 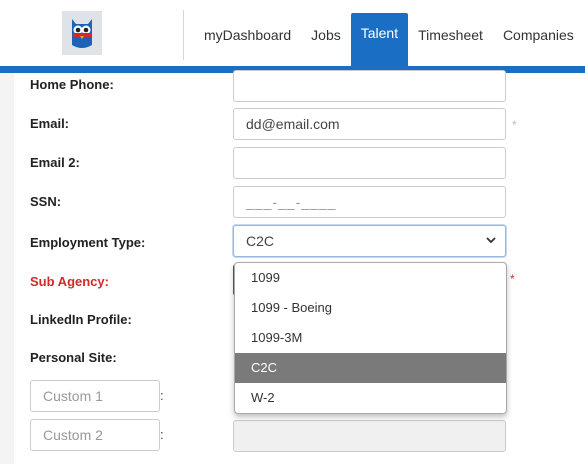 What do you see at coordinates (369, 436) in the screenshot?
I see `custom2-value-input` at bounding box center [369, 436].